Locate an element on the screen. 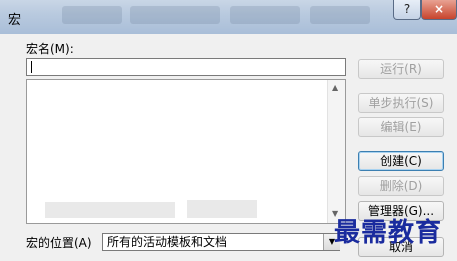 This screenshot has width=457, height=261. edit-button: 编辑(E) is located at coordinates (401, 127).